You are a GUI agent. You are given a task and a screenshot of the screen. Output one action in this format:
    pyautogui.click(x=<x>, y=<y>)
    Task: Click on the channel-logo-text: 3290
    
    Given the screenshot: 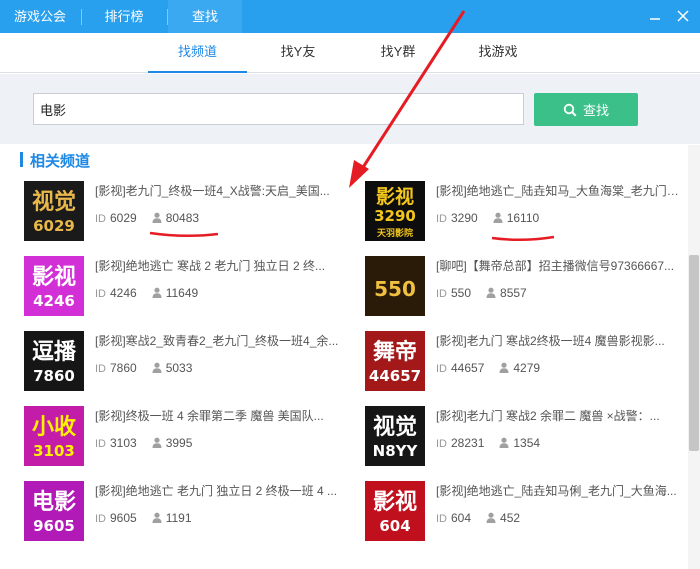 What is the action you would take?
    pyautogui.click(x=395, y=216)
    